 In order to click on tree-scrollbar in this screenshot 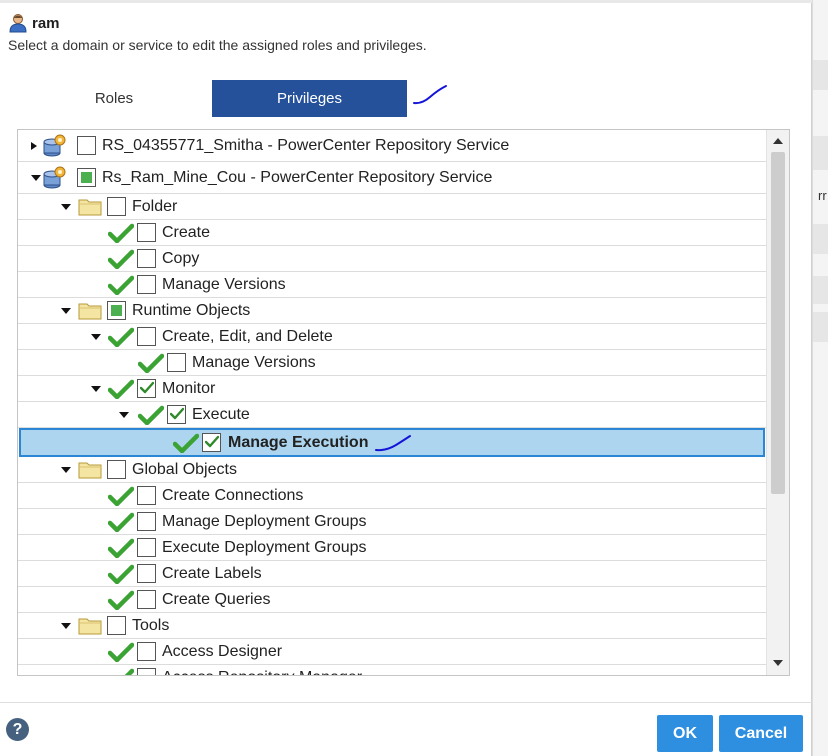, I will do `click(777, 402)`.